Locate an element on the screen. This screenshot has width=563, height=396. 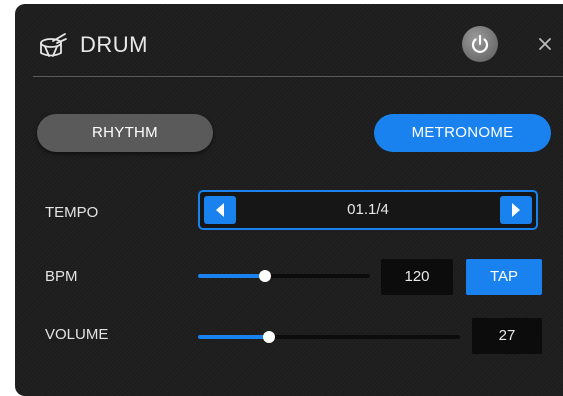
volume-slider is located at coordinates (329, 337).